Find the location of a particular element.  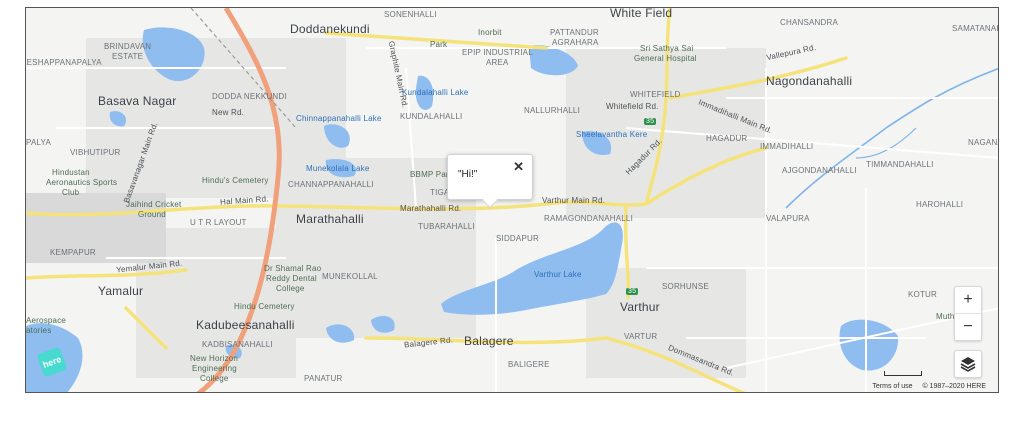

close-icon: ✕ is located at coordinates (518, 167).